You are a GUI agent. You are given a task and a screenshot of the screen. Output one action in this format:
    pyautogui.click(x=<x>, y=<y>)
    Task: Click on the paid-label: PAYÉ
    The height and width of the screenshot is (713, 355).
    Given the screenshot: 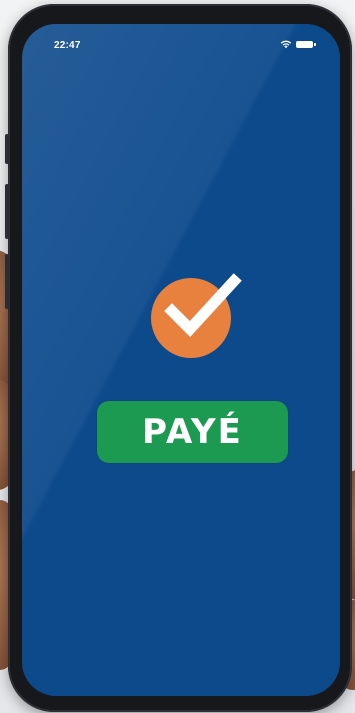 What is the action you would take?
    pyautogui.click(x=192, y=432)
    